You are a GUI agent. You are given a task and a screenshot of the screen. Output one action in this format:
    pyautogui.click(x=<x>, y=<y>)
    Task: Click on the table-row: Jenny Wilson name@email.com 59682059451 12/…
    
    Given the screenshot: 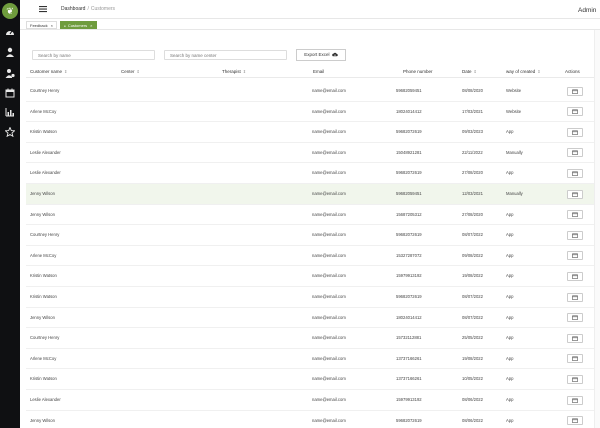 What is the action you would take?
    pyautogui.click(x=310, y=194)
    